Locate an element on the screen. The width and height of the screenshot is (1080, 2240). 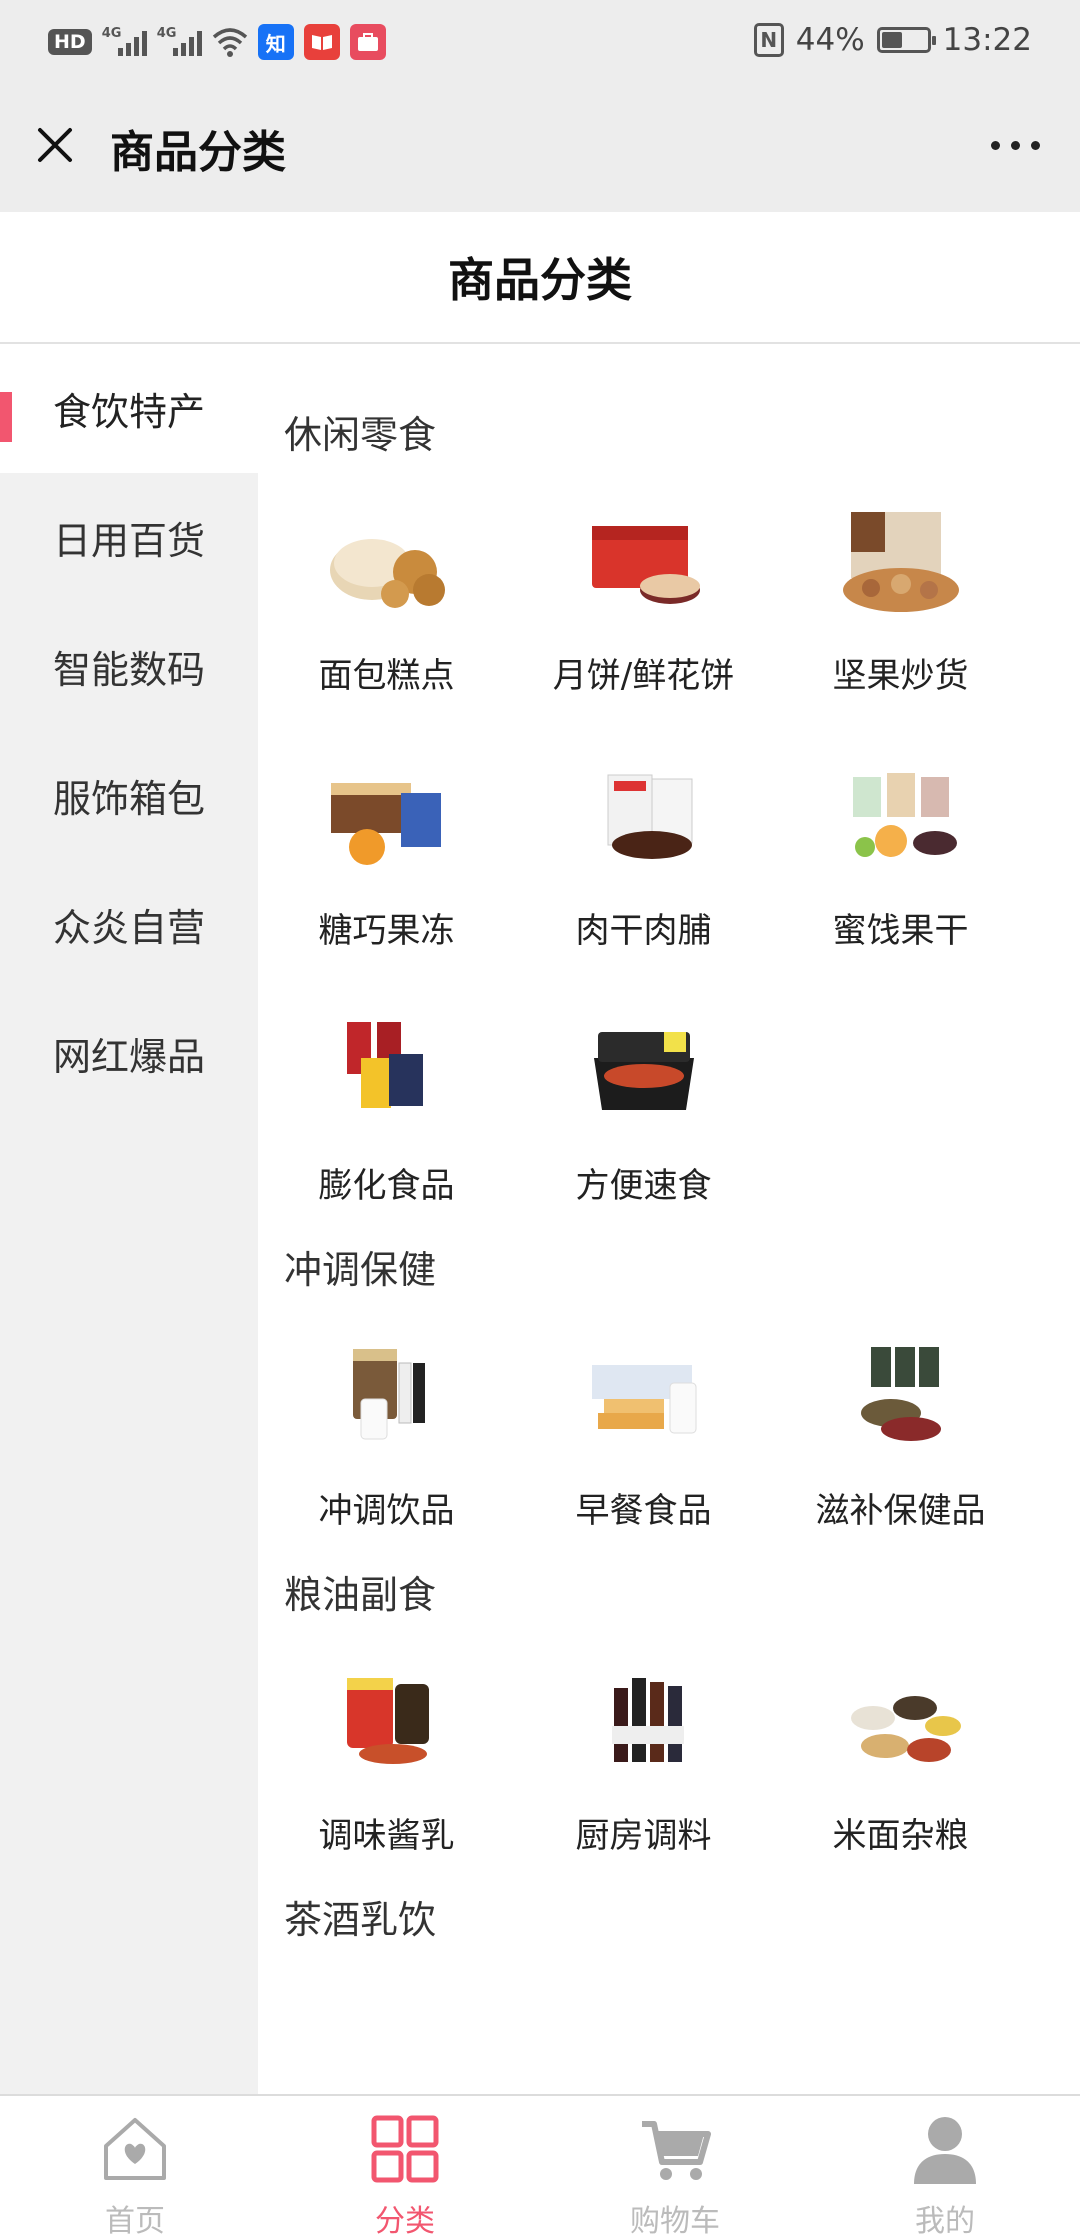
jerky-icon is located at coordinates (644, 818).